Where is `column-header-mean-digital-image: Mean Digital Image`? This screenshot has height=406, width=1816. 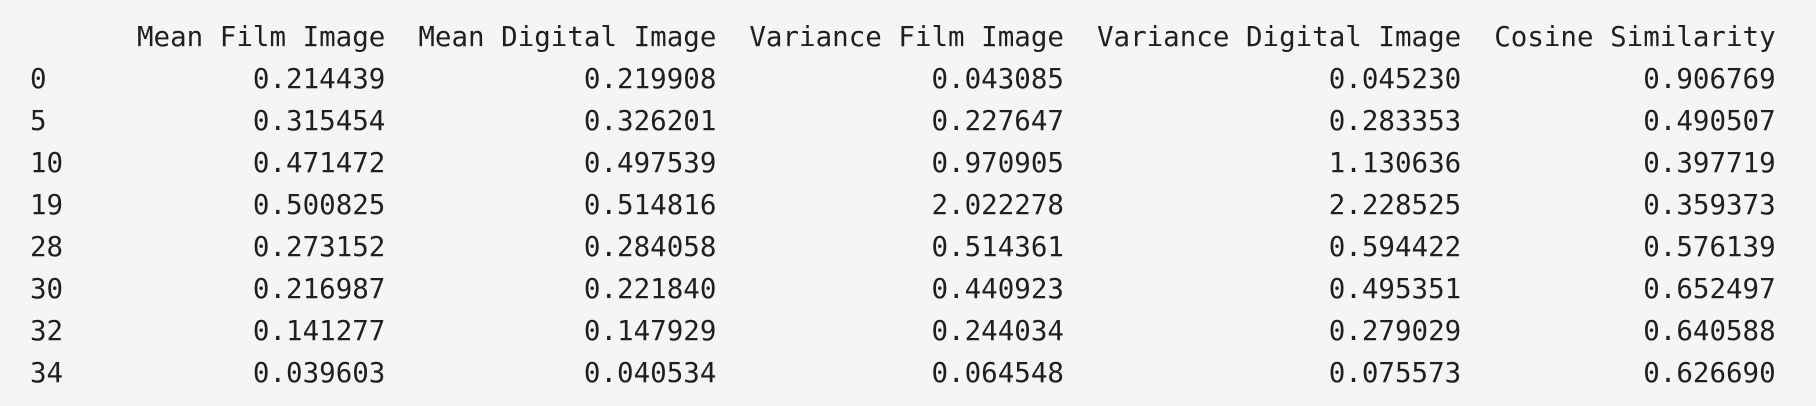
column-header-mean-digital-image: Mean Digital Image is located at coordinates (567, 37).